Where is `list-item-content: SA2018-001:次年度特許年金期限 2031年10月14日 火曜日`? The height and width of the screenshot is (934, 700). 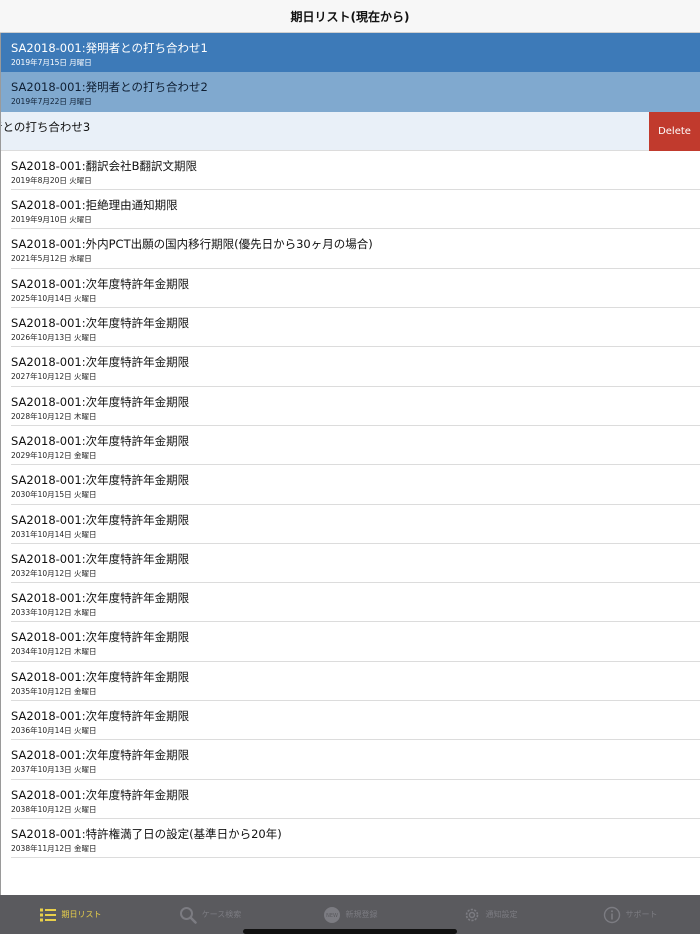
list-item-content: SA2018-001:次年度特許年金期限 2031年10月14日 火曜日 is located at coordinates (350, 524).